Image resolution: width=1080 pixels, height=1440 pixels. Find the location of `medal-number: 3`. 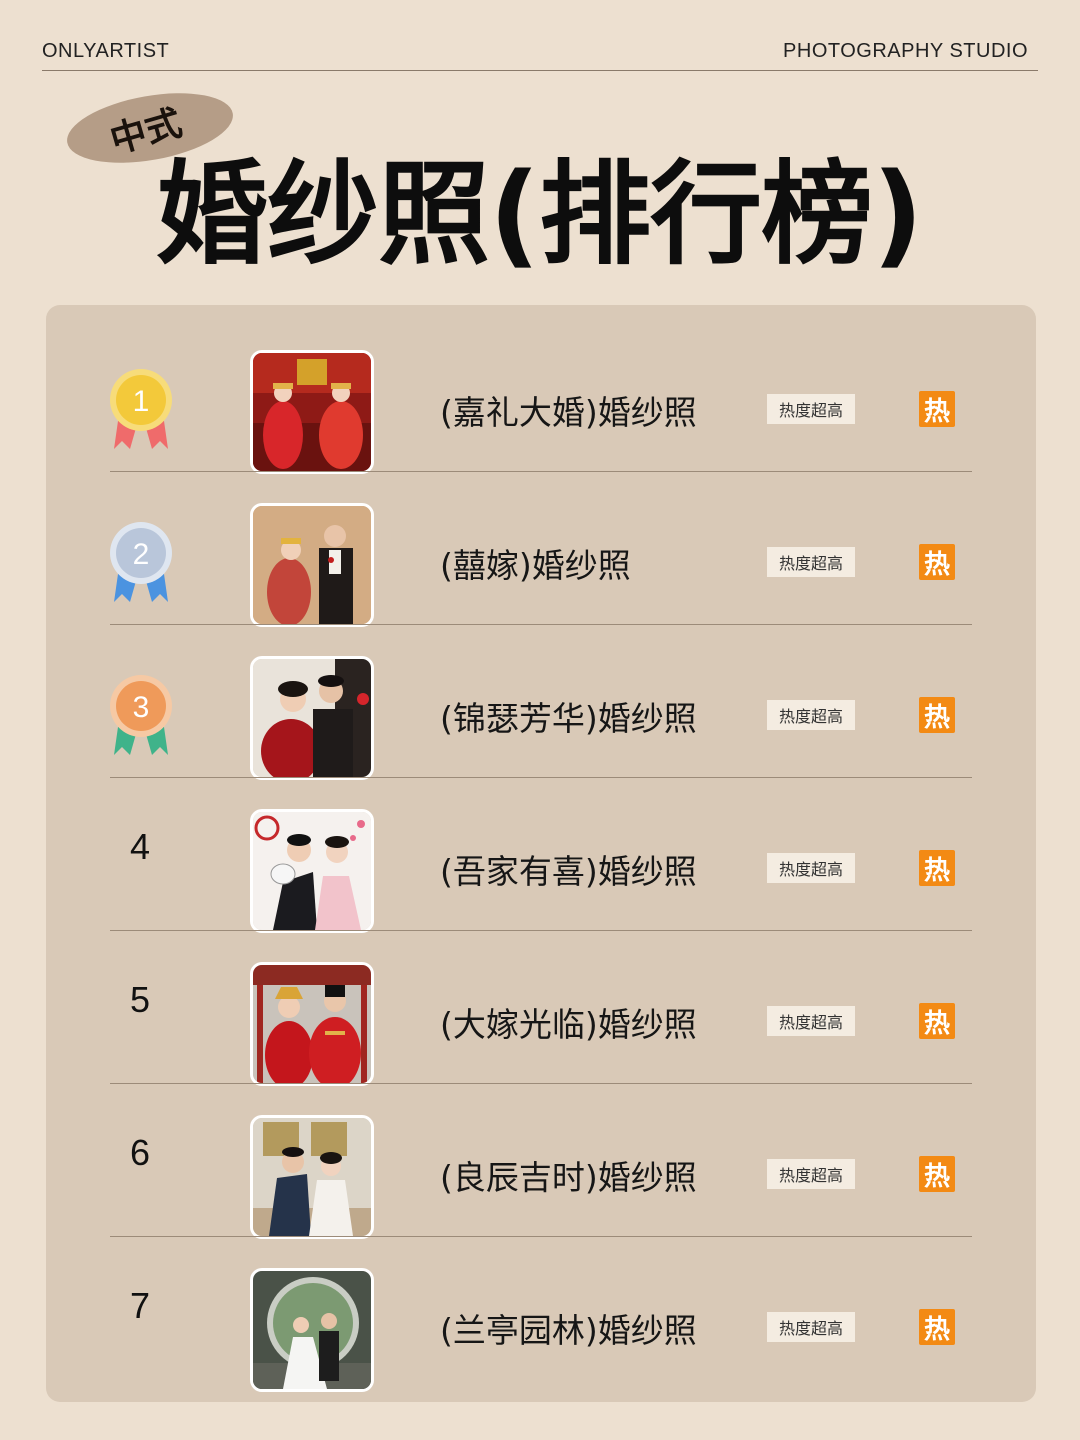

medal-number: 3 is located at coordinates (141, 707).